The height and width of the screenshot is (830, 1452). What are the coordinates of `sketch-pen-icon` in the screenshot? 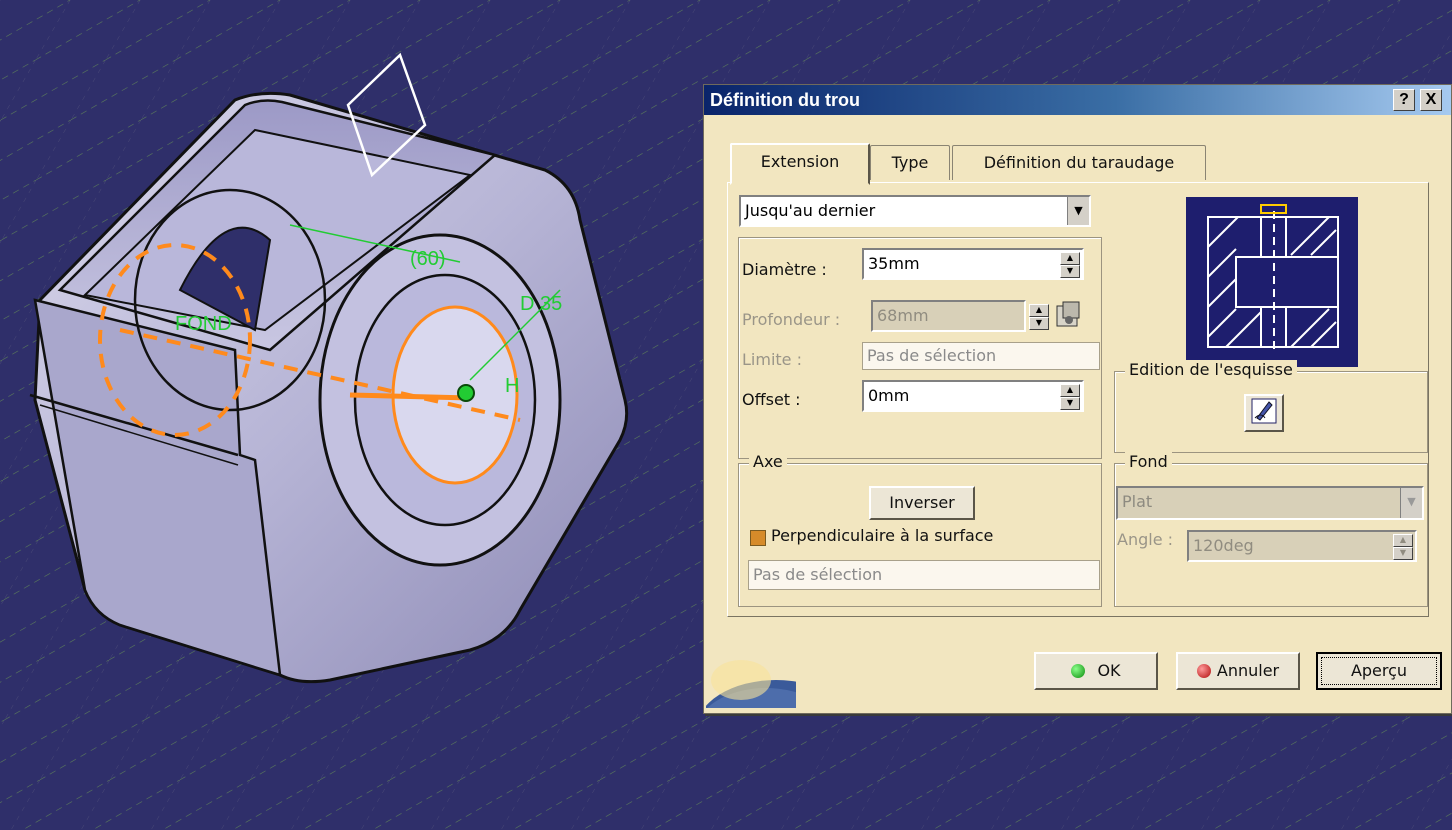 It's located at (1264, 411).